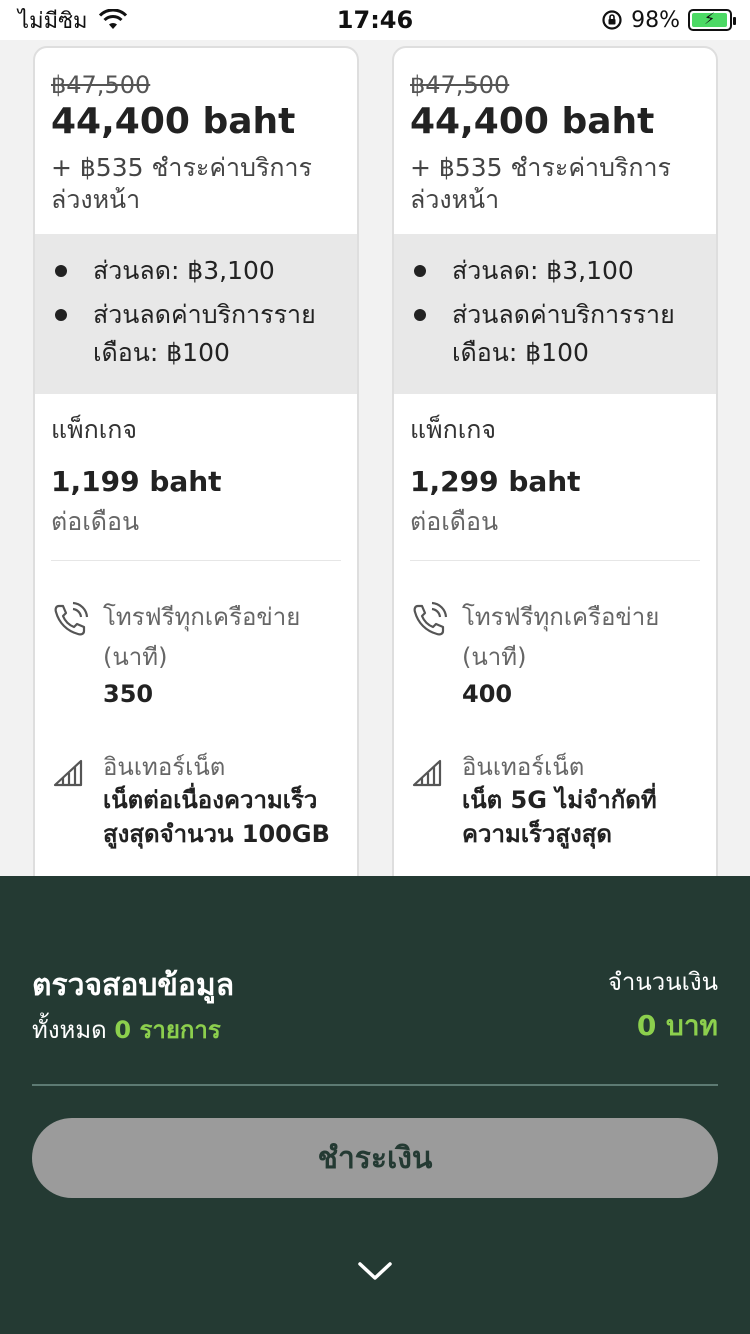  I want to click on item-count-value: 0 รายการ, so click(167, 1030).